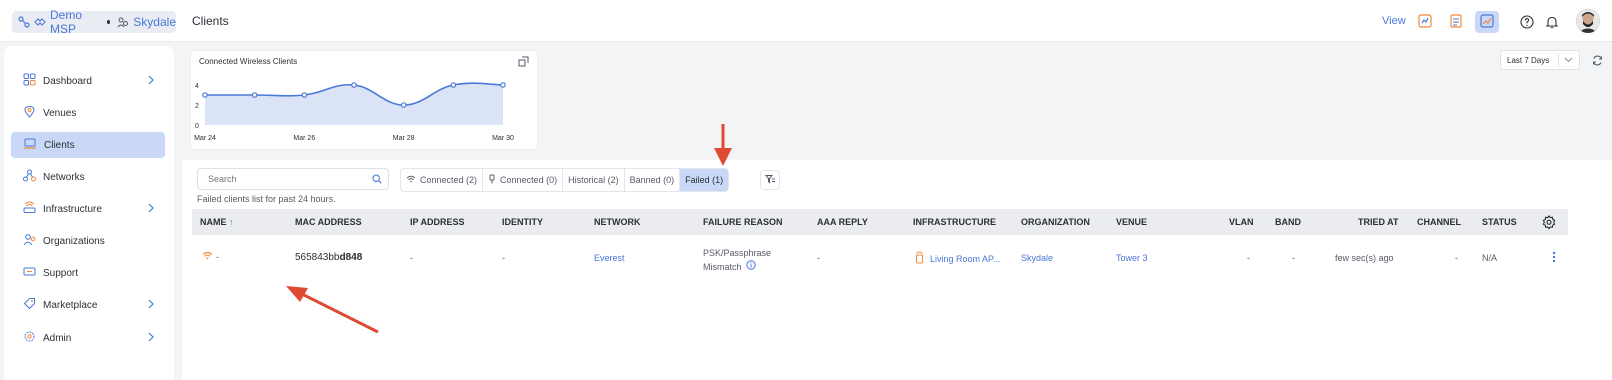  What do you see at coordinates (1588, 21) in the screenshot?
I see `avatar` at bounding box center [1588, 21].